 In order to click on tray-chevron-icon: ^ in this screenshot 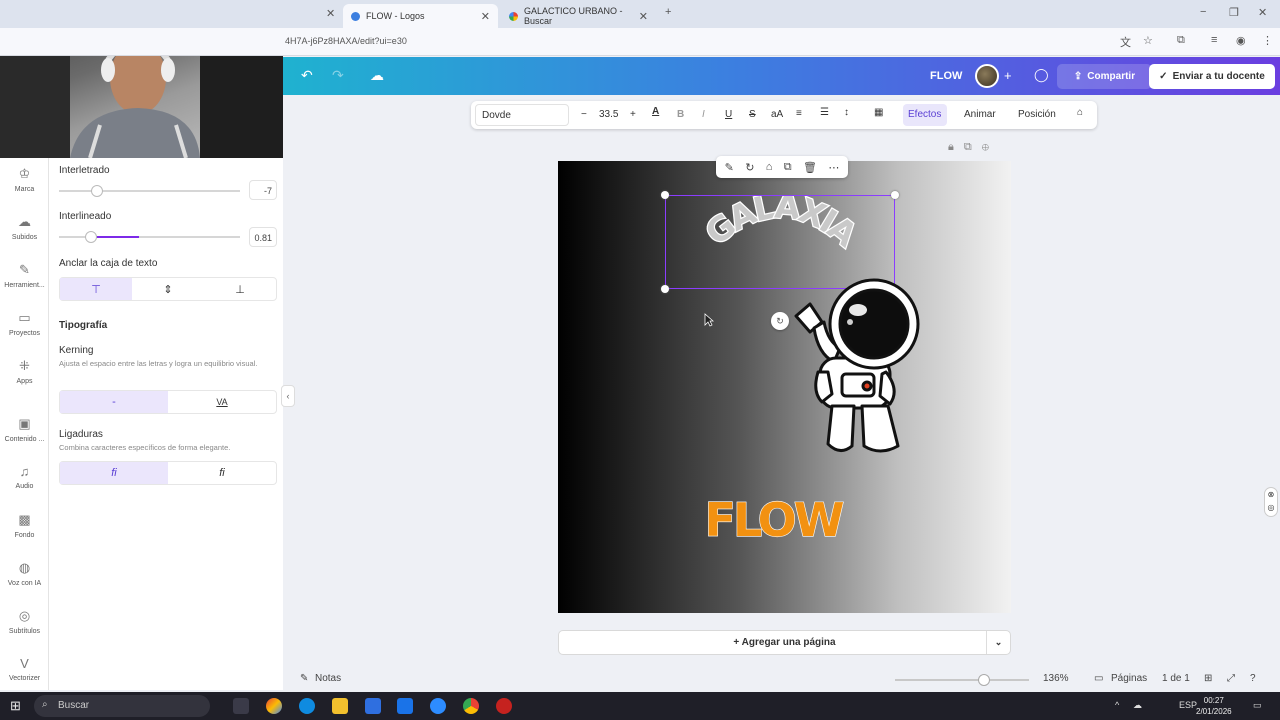, I will do `click(1117, 705)`.